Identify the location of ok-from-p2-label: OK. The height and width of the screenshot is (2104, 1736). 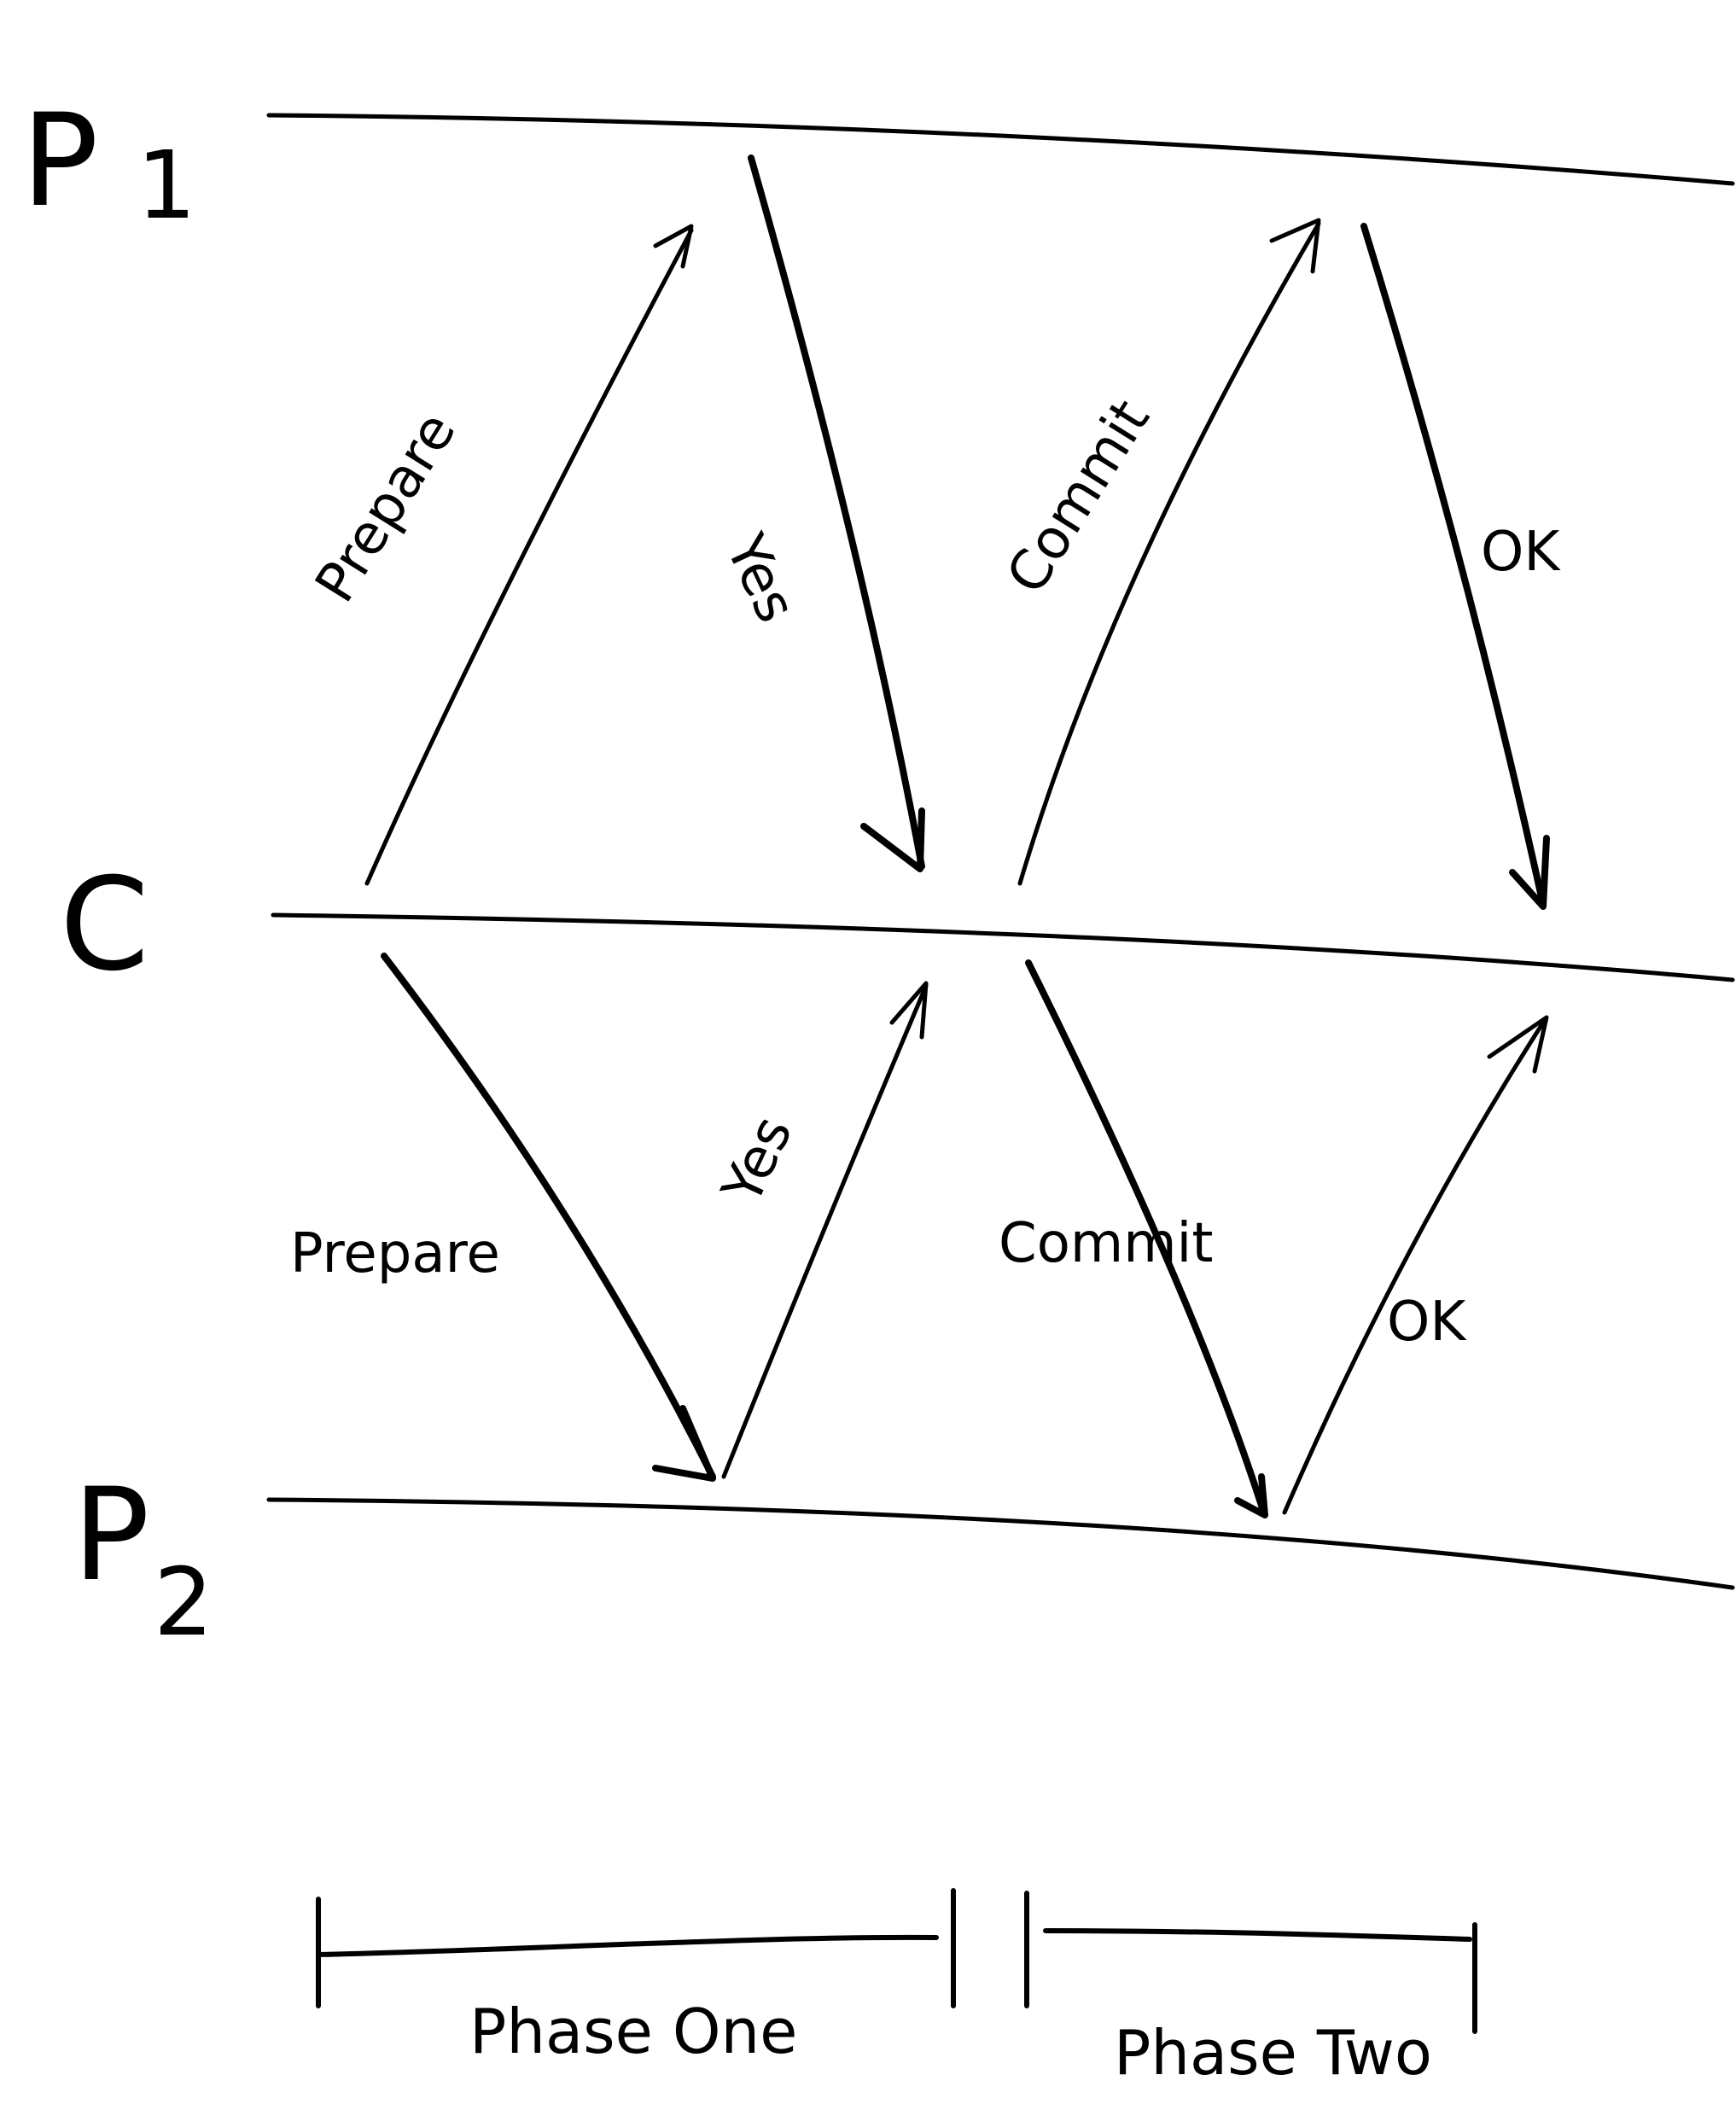
(1427, 1322).